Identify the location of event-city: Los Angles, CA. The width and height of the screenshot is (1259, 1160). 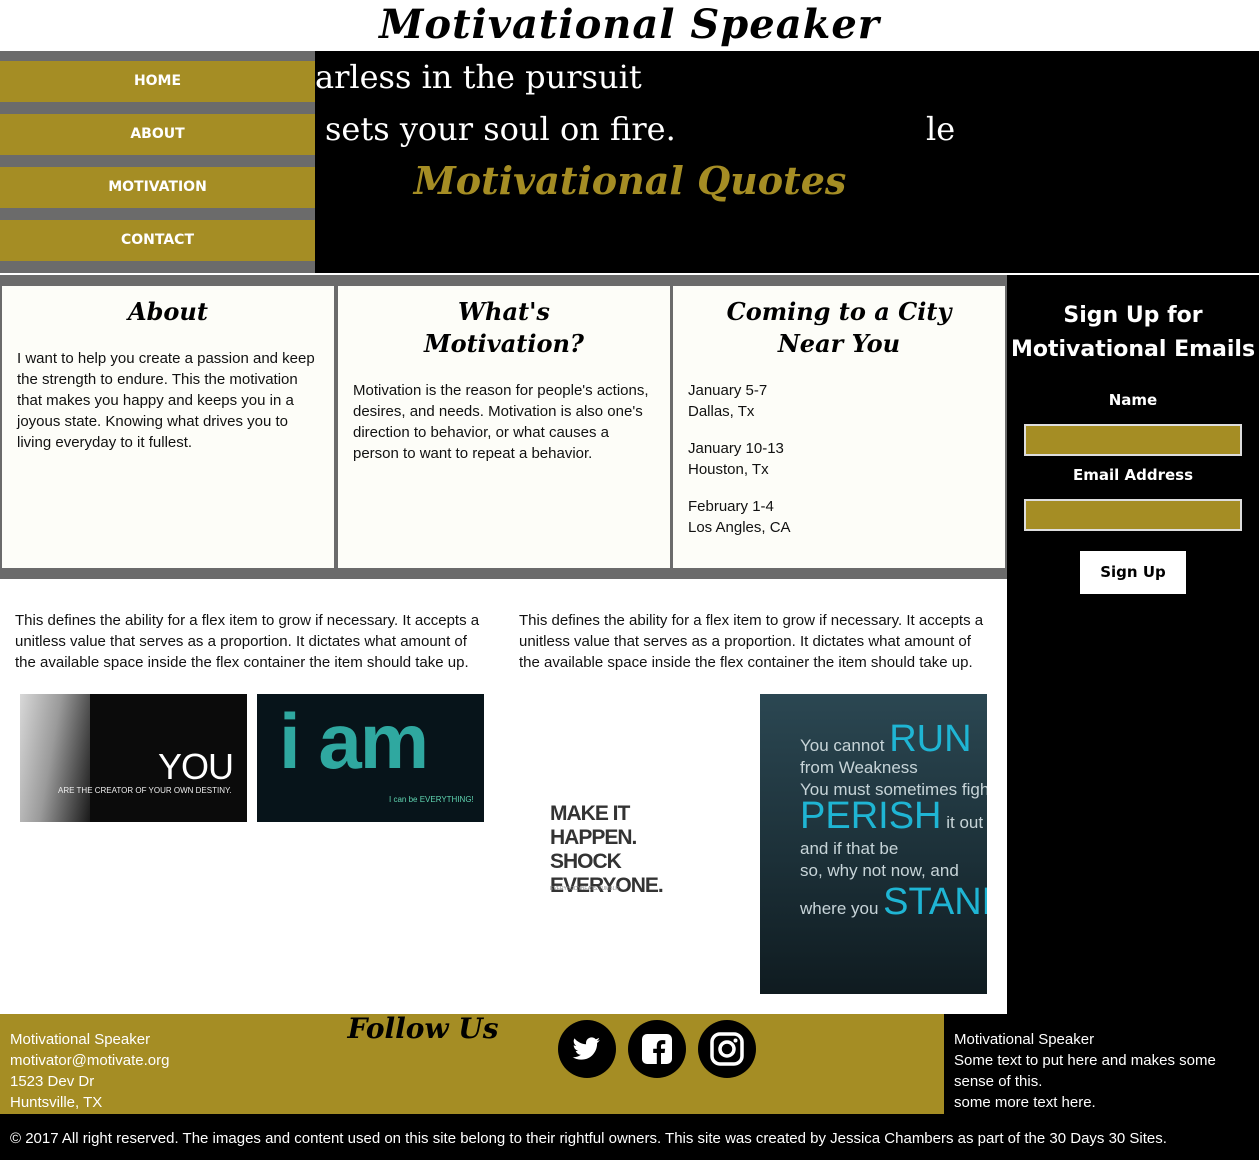
(739, 527).